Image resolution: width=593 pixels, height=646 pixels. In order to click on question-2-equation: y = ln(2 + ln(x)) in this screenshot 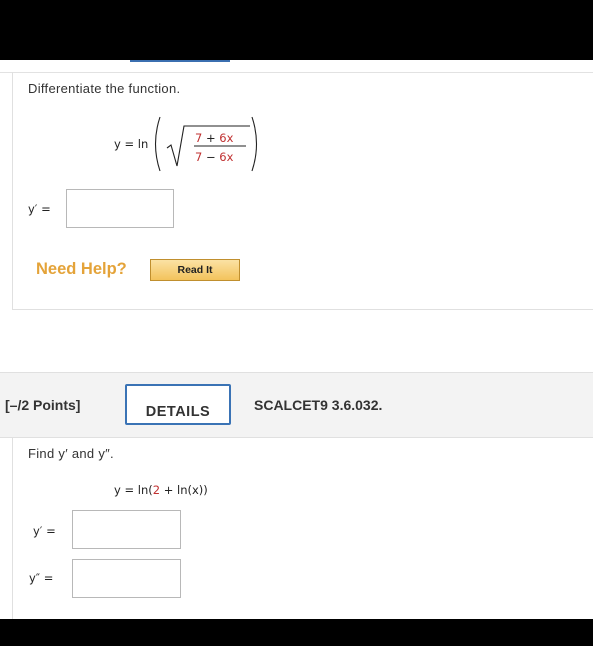, I will do `click(161, 490)`.